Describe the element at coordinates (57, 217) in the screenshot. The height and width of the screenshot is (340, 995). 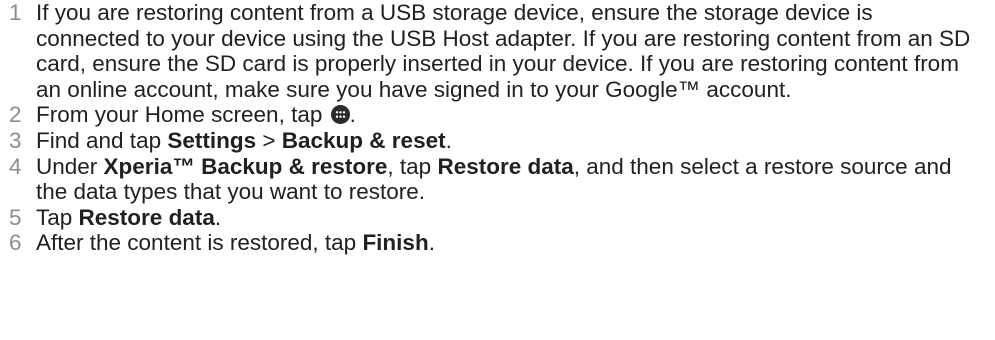
I see `step-text-part: Tap` at that location.